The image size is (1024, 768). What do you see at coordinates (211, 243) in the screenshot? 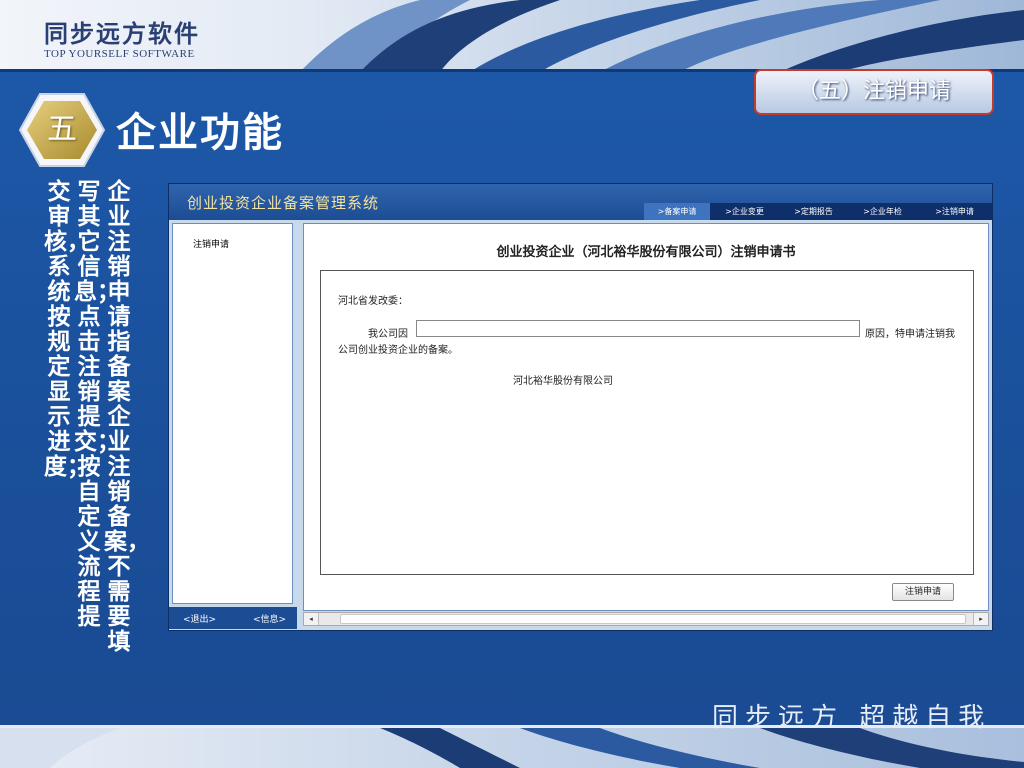
I see `sidebar-item-cancellation: 注销申请` at bounding box center [211, 243].